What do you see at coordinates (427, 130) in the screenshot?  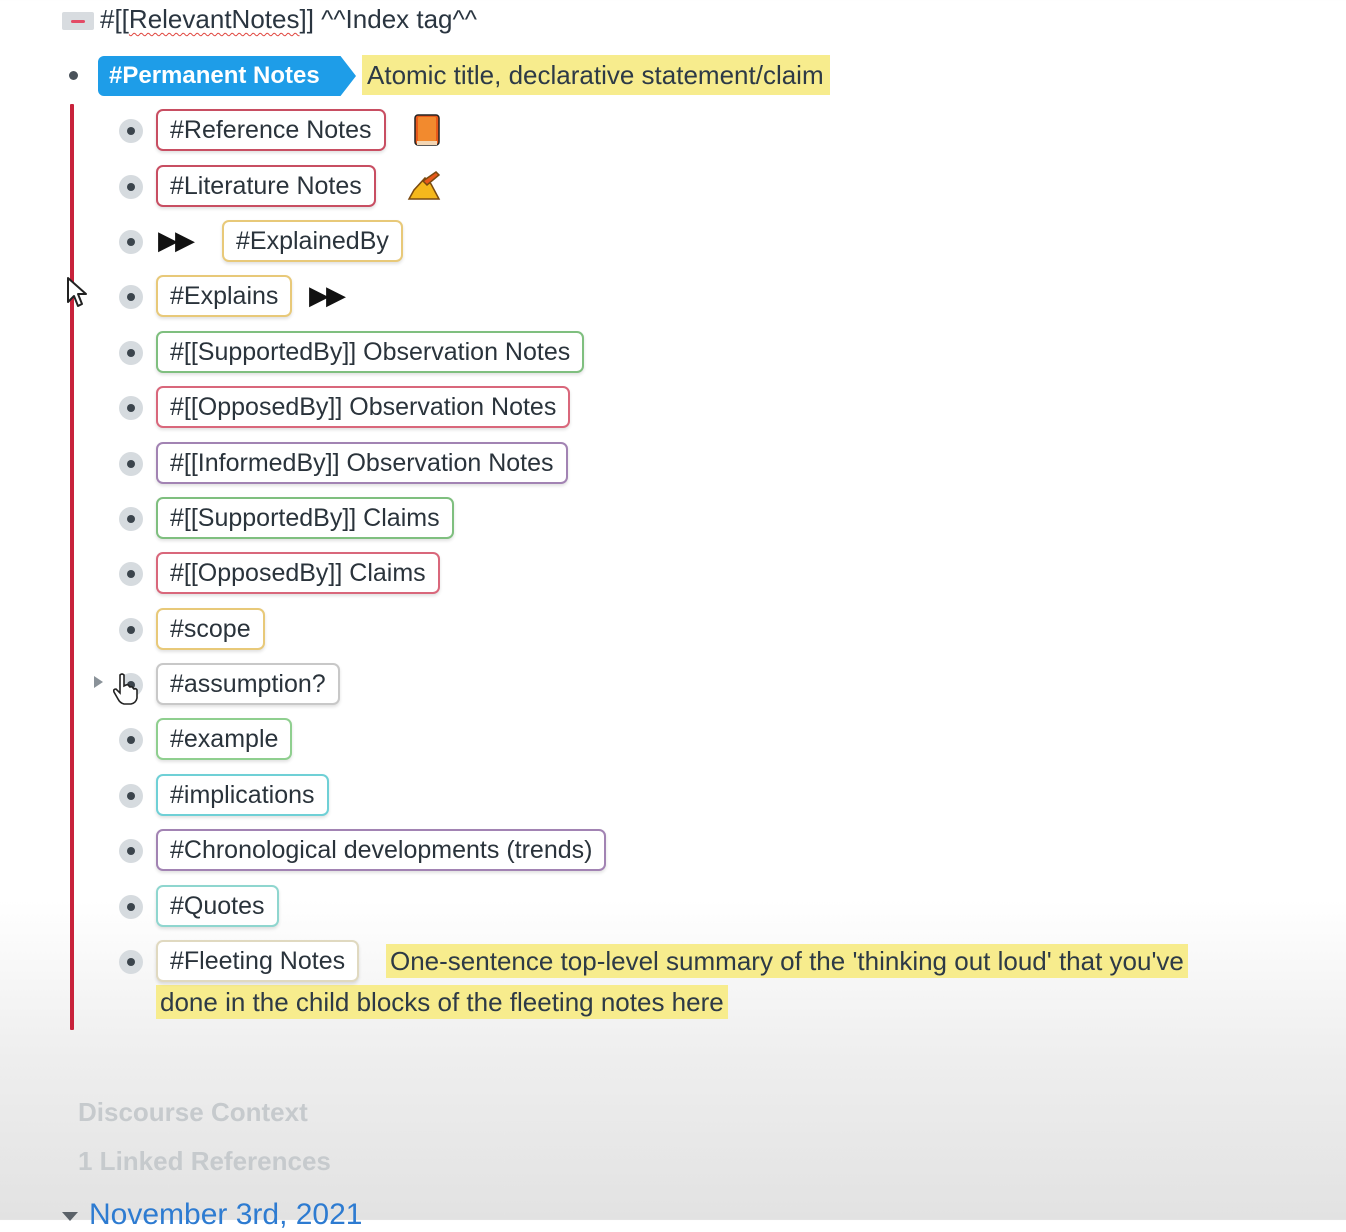 I see `book-icon` at bounding box center [427, 130].